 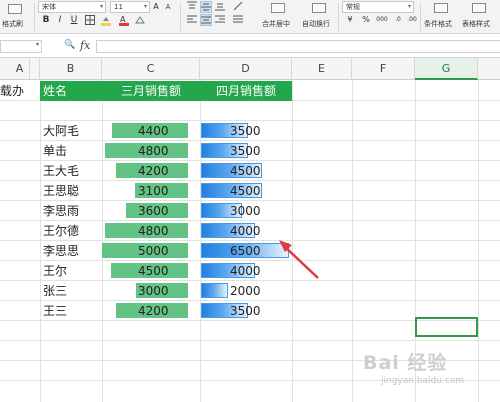 What do you see at coordinates (71, 291) in the screenshot?
I see `name-cell: 张三` at bounding box center [71, 291].